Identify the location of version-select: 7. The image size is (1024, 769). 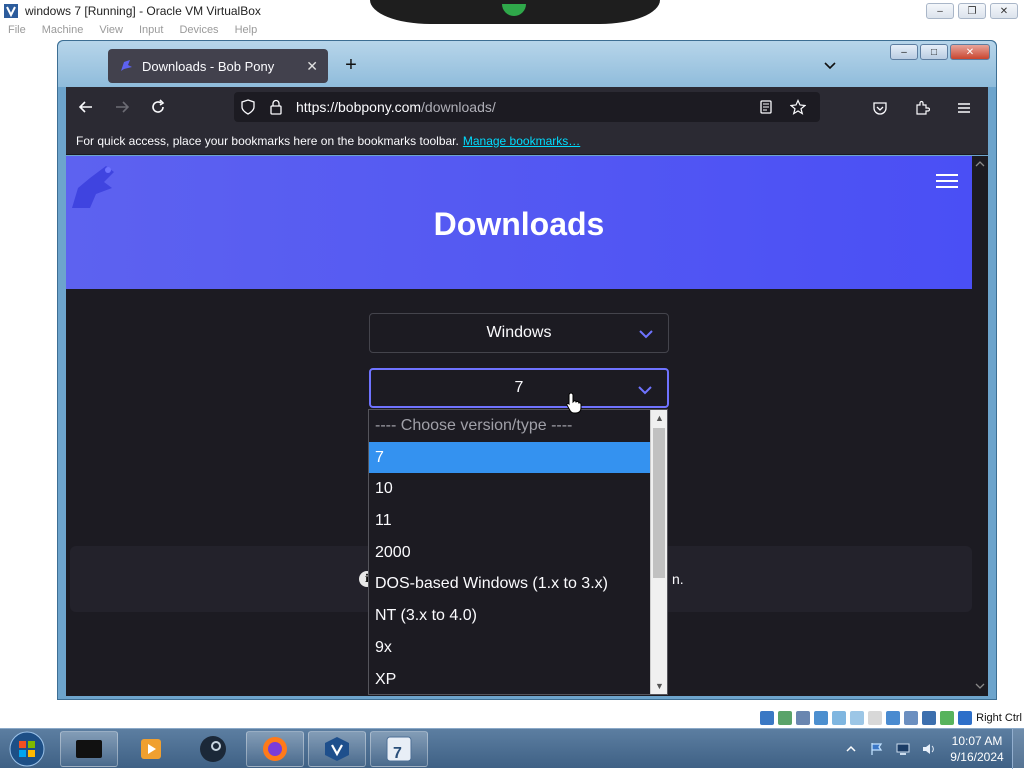
(519, 388).